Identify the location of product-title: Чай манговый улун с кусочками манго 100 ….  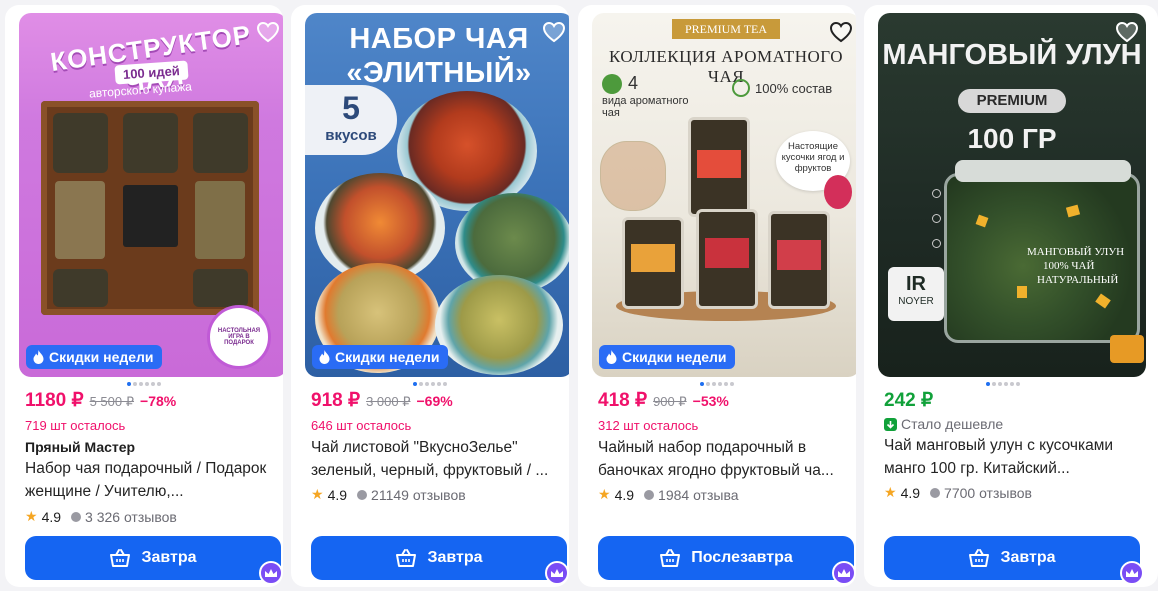
(1015, 457).